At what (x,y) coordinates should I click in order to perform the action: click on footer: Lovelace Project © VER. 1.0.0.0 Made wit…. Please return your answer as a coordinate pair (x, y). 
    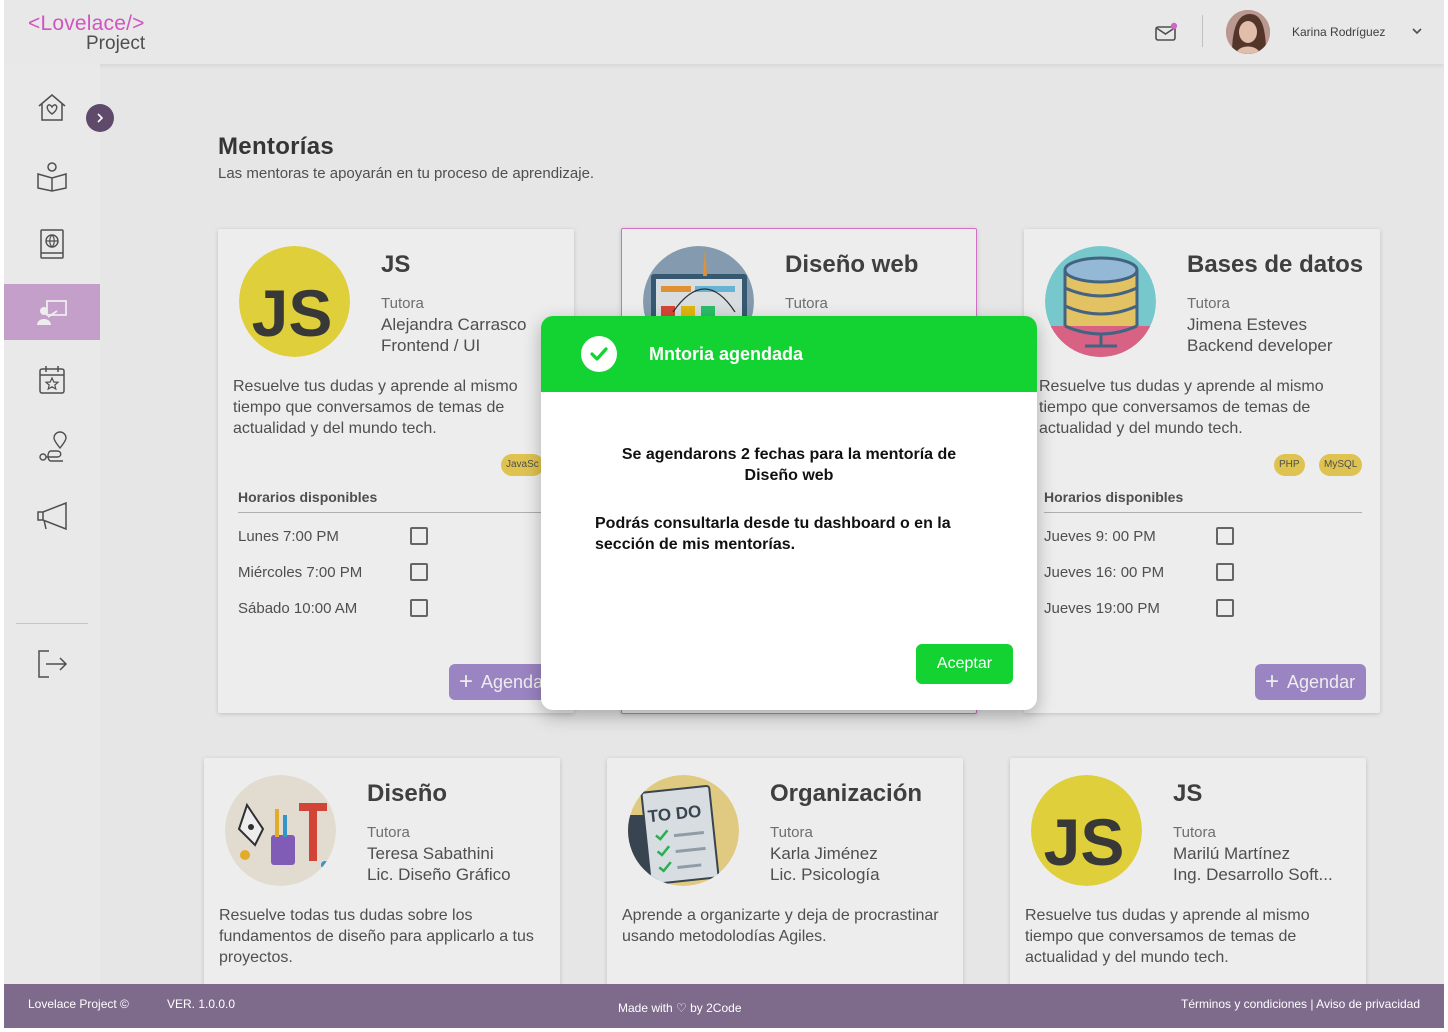
    Looking at the image, I should click on (724, 1006).